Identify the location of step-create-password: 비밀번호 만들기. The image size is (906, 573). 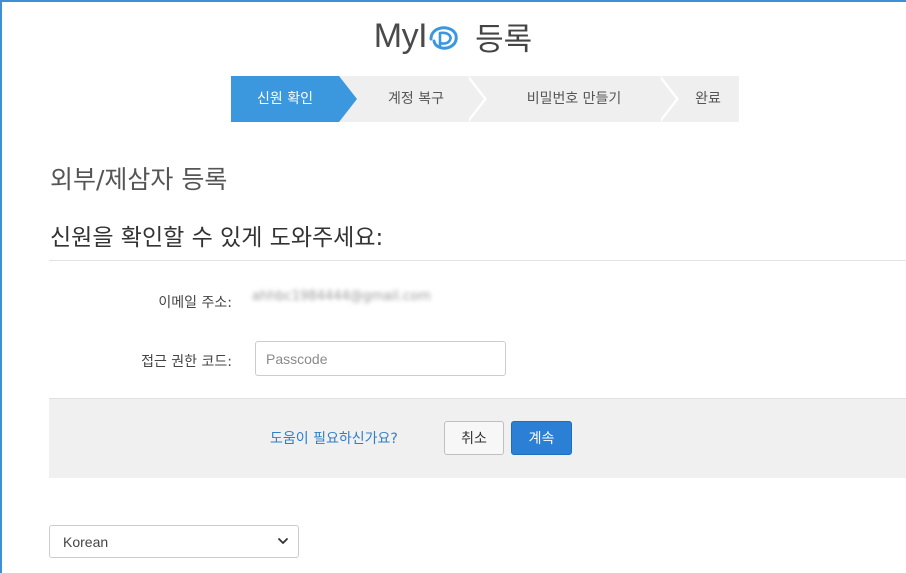
(574, 99).